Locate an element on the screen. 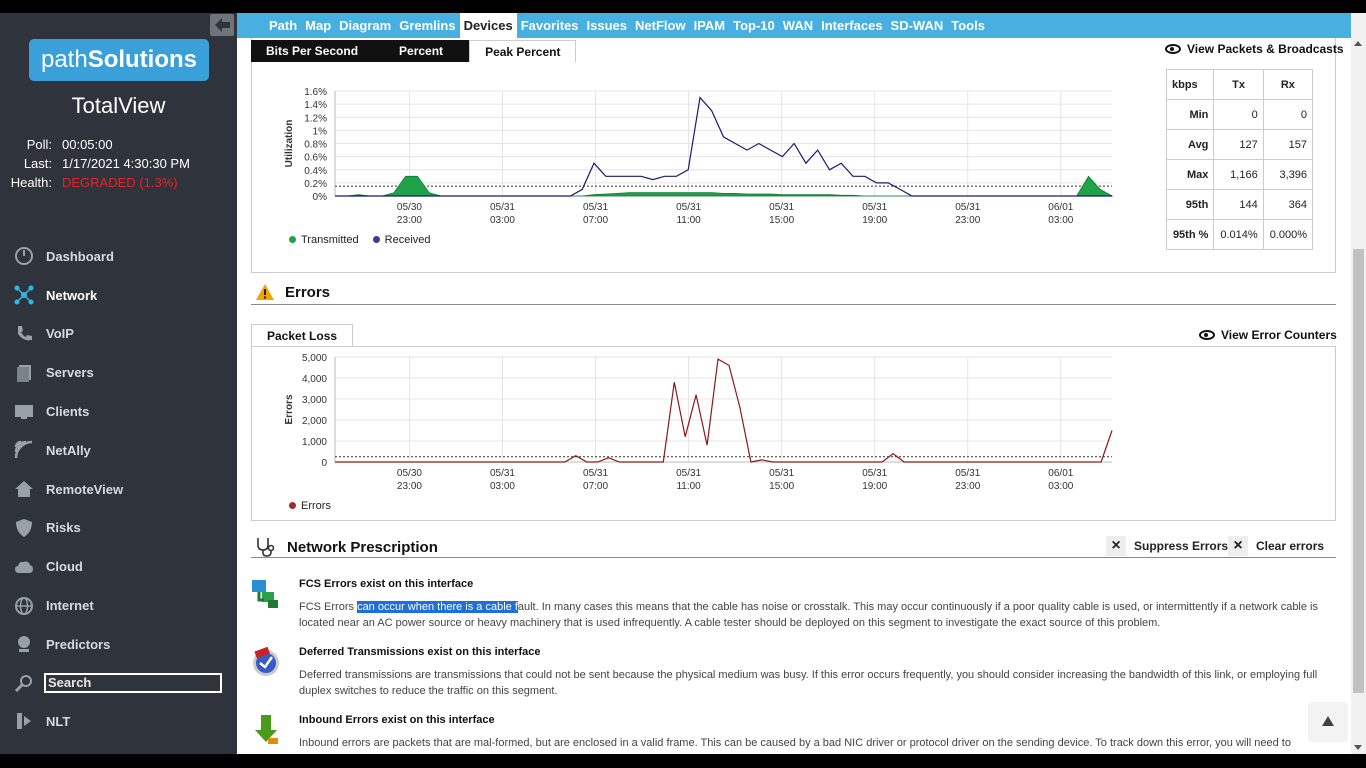  search-input is located at coordinates (133, 682).